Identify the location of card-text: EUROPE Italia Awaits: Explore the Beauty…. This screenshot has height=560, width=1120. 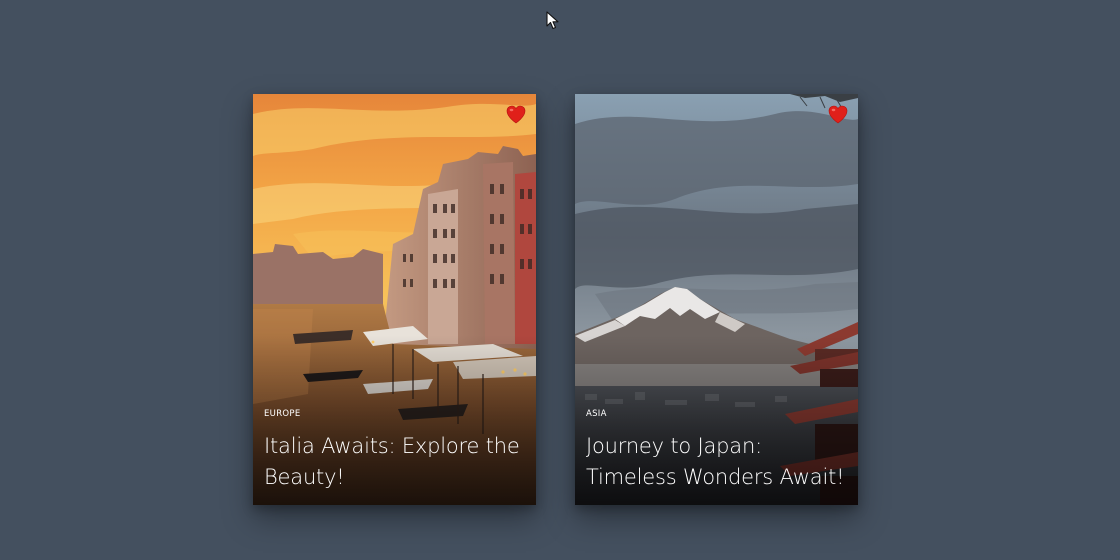
(394, 451).